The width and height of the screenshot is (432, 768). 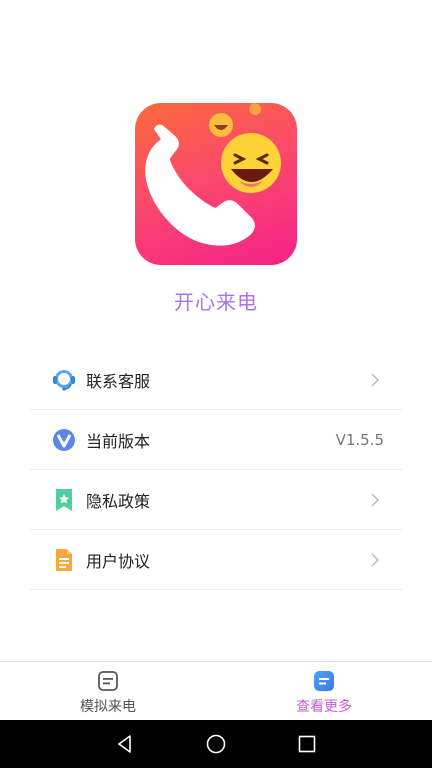 I want to click on privacy-icon, so click(x=64, y=500).